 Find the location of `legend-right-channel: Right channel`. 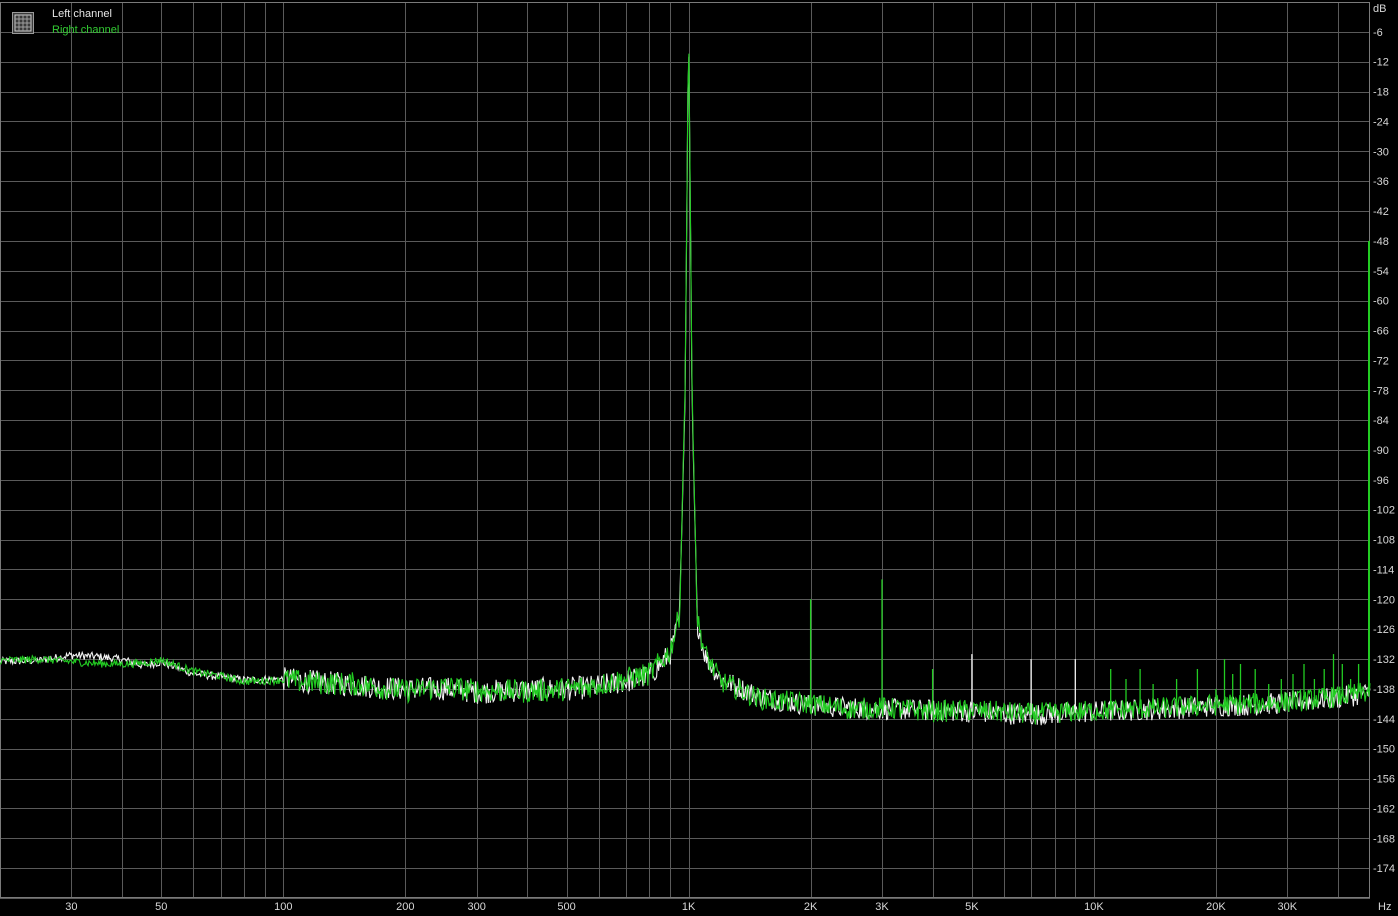

legend-right-channel: Right channel is located at coordinates (86, 30).